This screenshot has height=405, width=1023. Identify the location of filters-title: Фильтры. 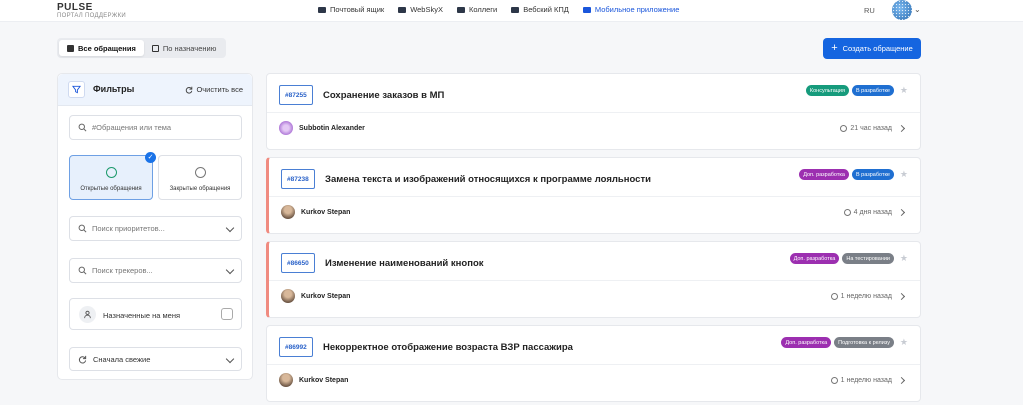
(114, 89).